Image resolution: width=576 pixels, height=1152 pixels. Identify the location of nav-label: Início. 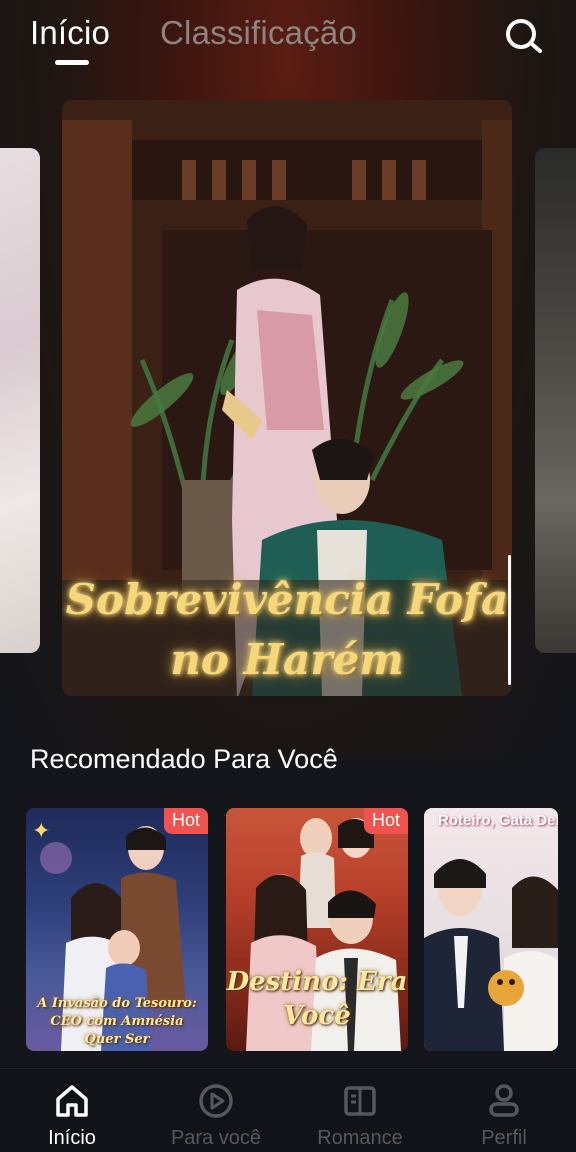
(72, 1138).